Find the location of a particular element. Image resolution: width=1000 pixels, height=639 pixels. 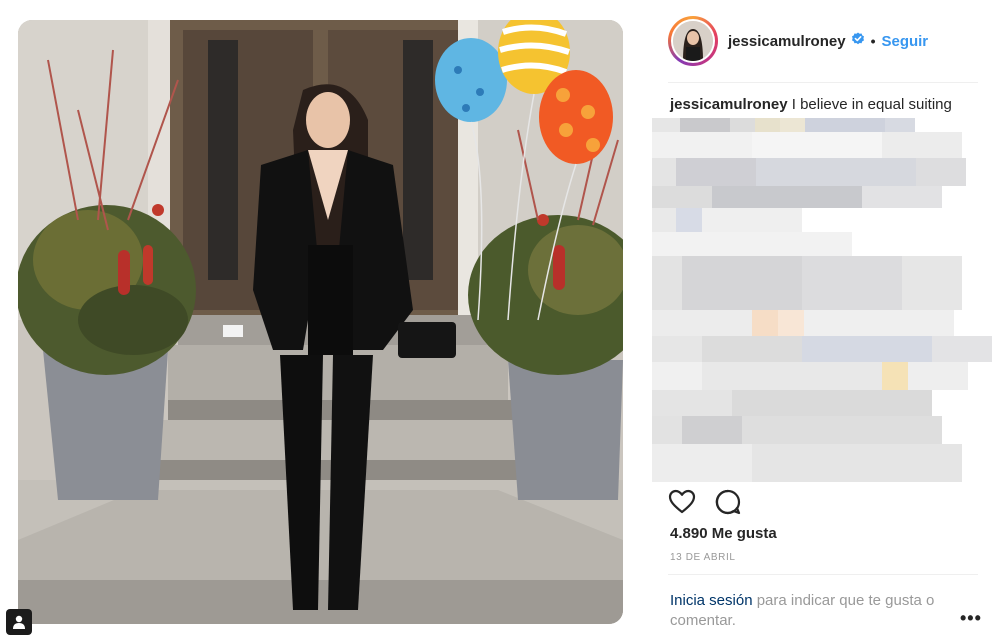

more-options-button: ••• is located at coordinates (971, 618).